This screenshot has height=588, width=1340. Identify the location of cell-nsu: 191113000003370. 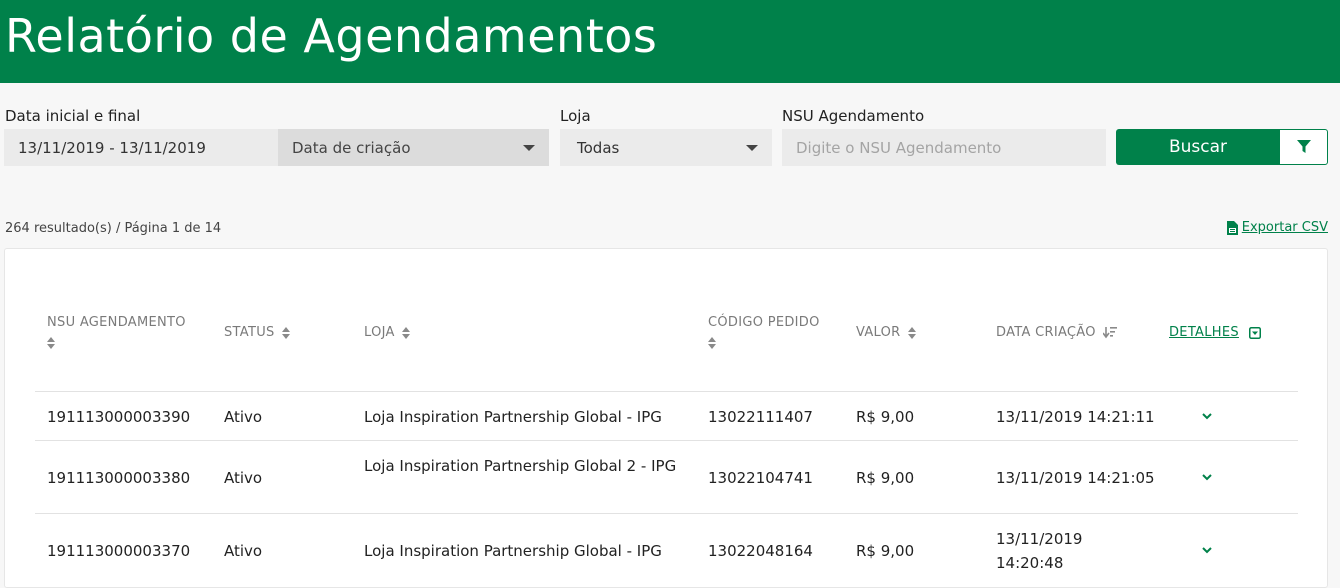
(119, 551).